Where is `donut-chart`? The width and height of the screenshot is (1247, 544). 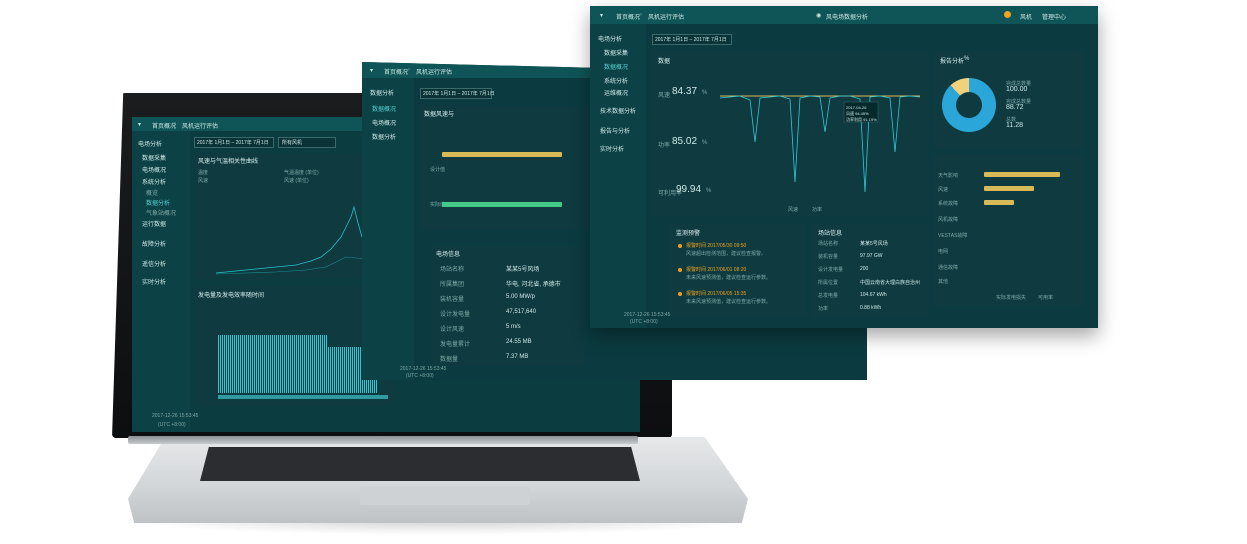 donut-chart is located at coordinates (969, 105).